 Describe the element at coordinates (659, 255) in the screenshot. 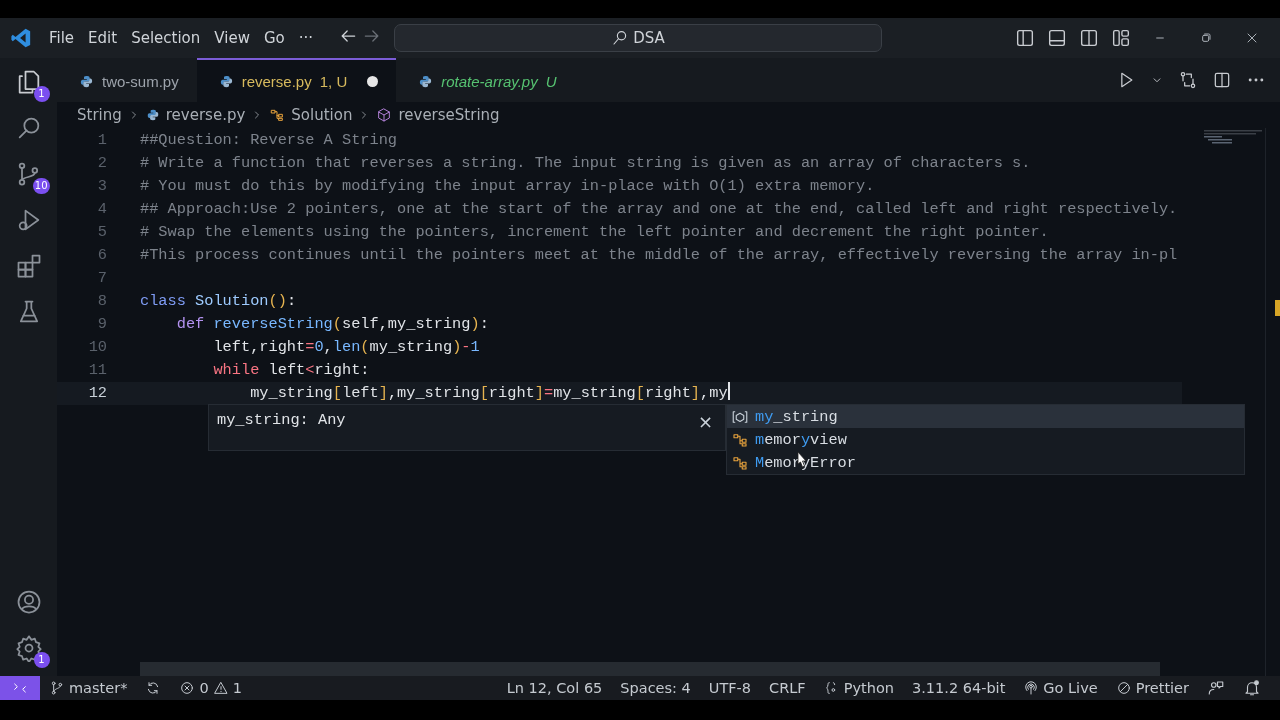

I see `code-line: #This process continues until the pointers meet at the middle of the array, effectively reversing the array in-pl` at that location.